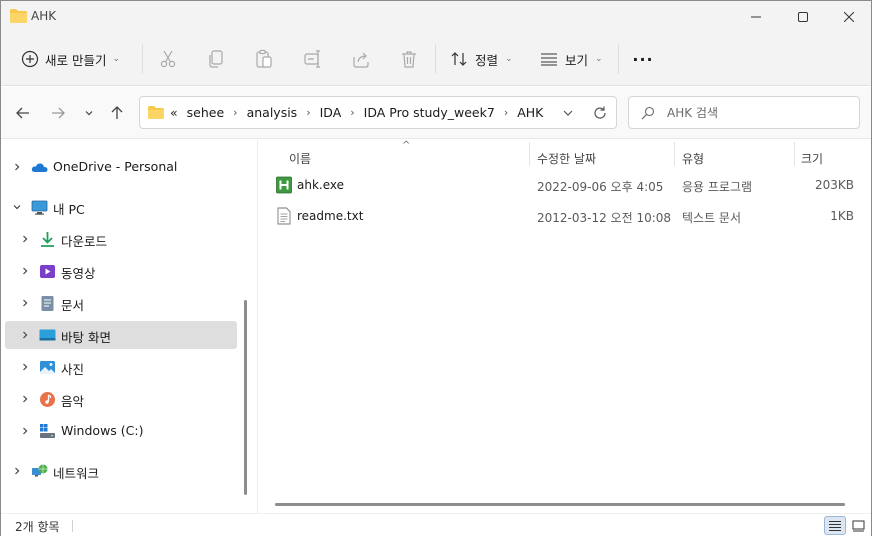  I want to click on sidebar-item-documents: 문서, so click(121, 303).